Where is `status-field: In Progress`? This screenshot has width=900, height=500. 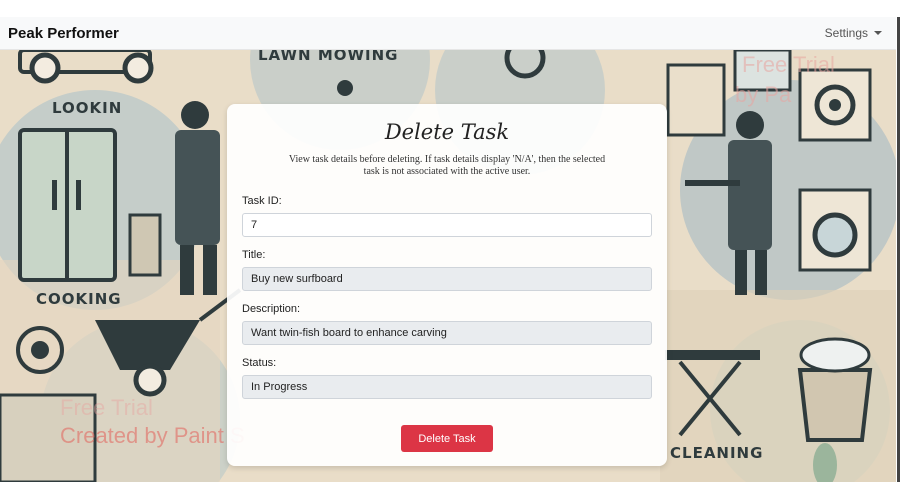 status-field: In Progress is located at coordinates (447, 387).